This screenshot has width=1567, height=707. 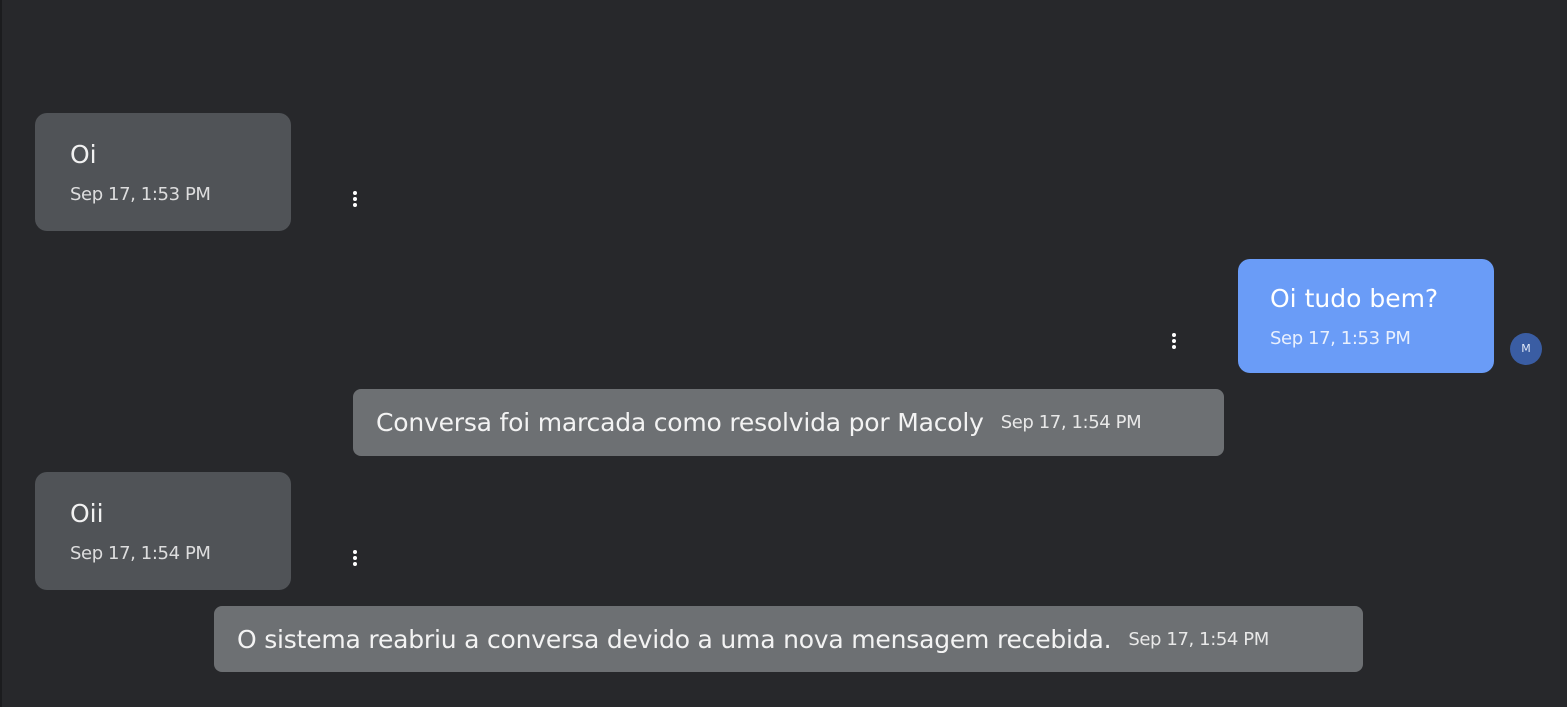 I want to click on message-text: Oi, so click(x=83, y=154).